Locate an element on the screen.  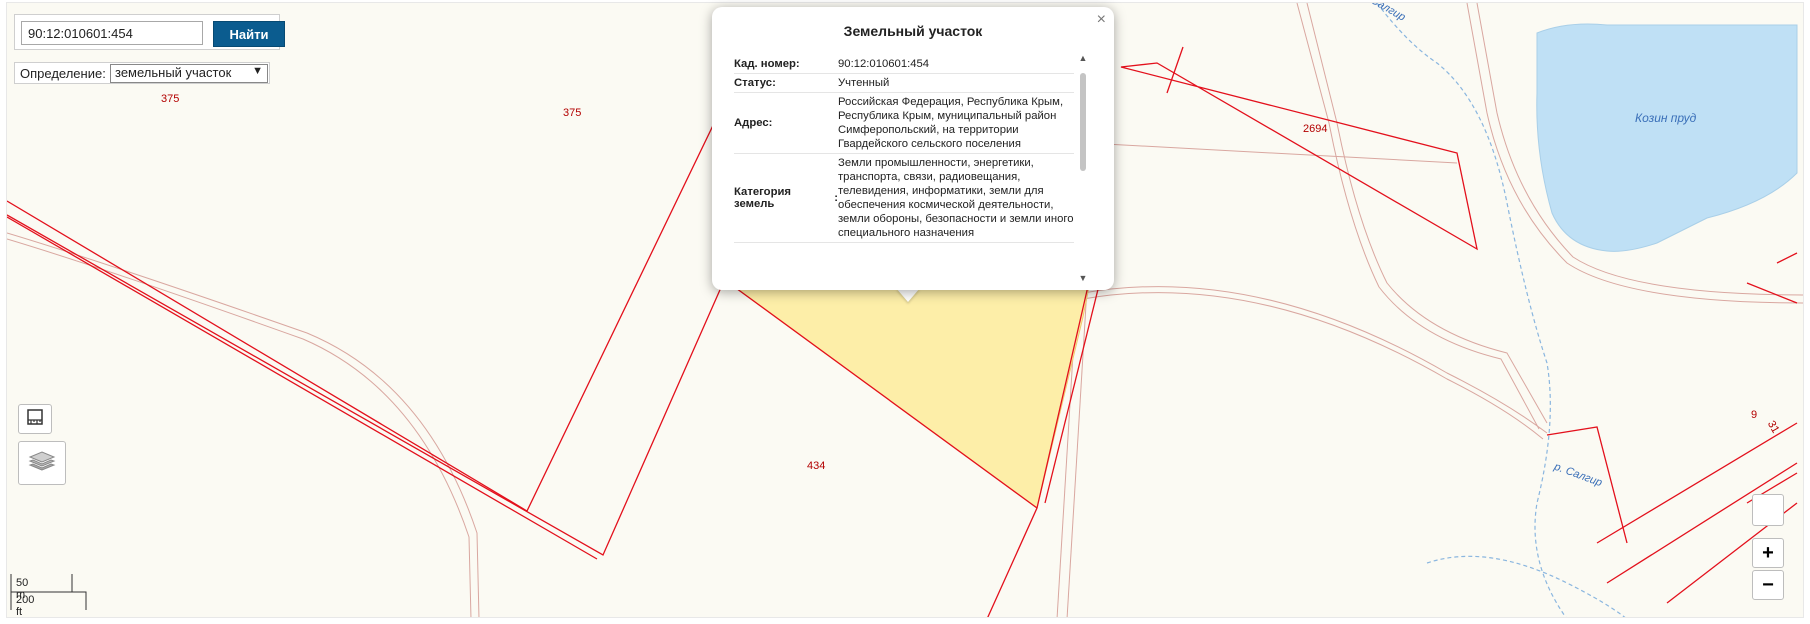
zoom-in-button: + is located at coordinates (1768, 553).